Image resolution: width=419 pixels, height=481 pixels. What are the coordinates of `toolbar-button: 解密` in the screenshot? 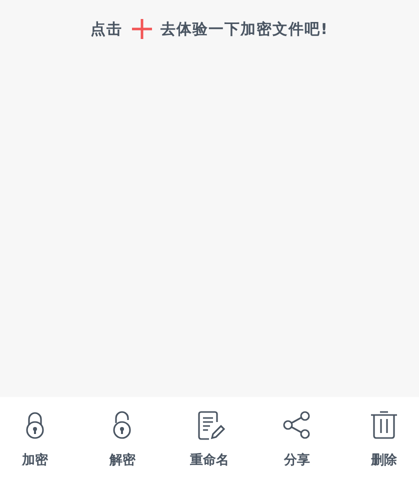 It's located at (122, 439).